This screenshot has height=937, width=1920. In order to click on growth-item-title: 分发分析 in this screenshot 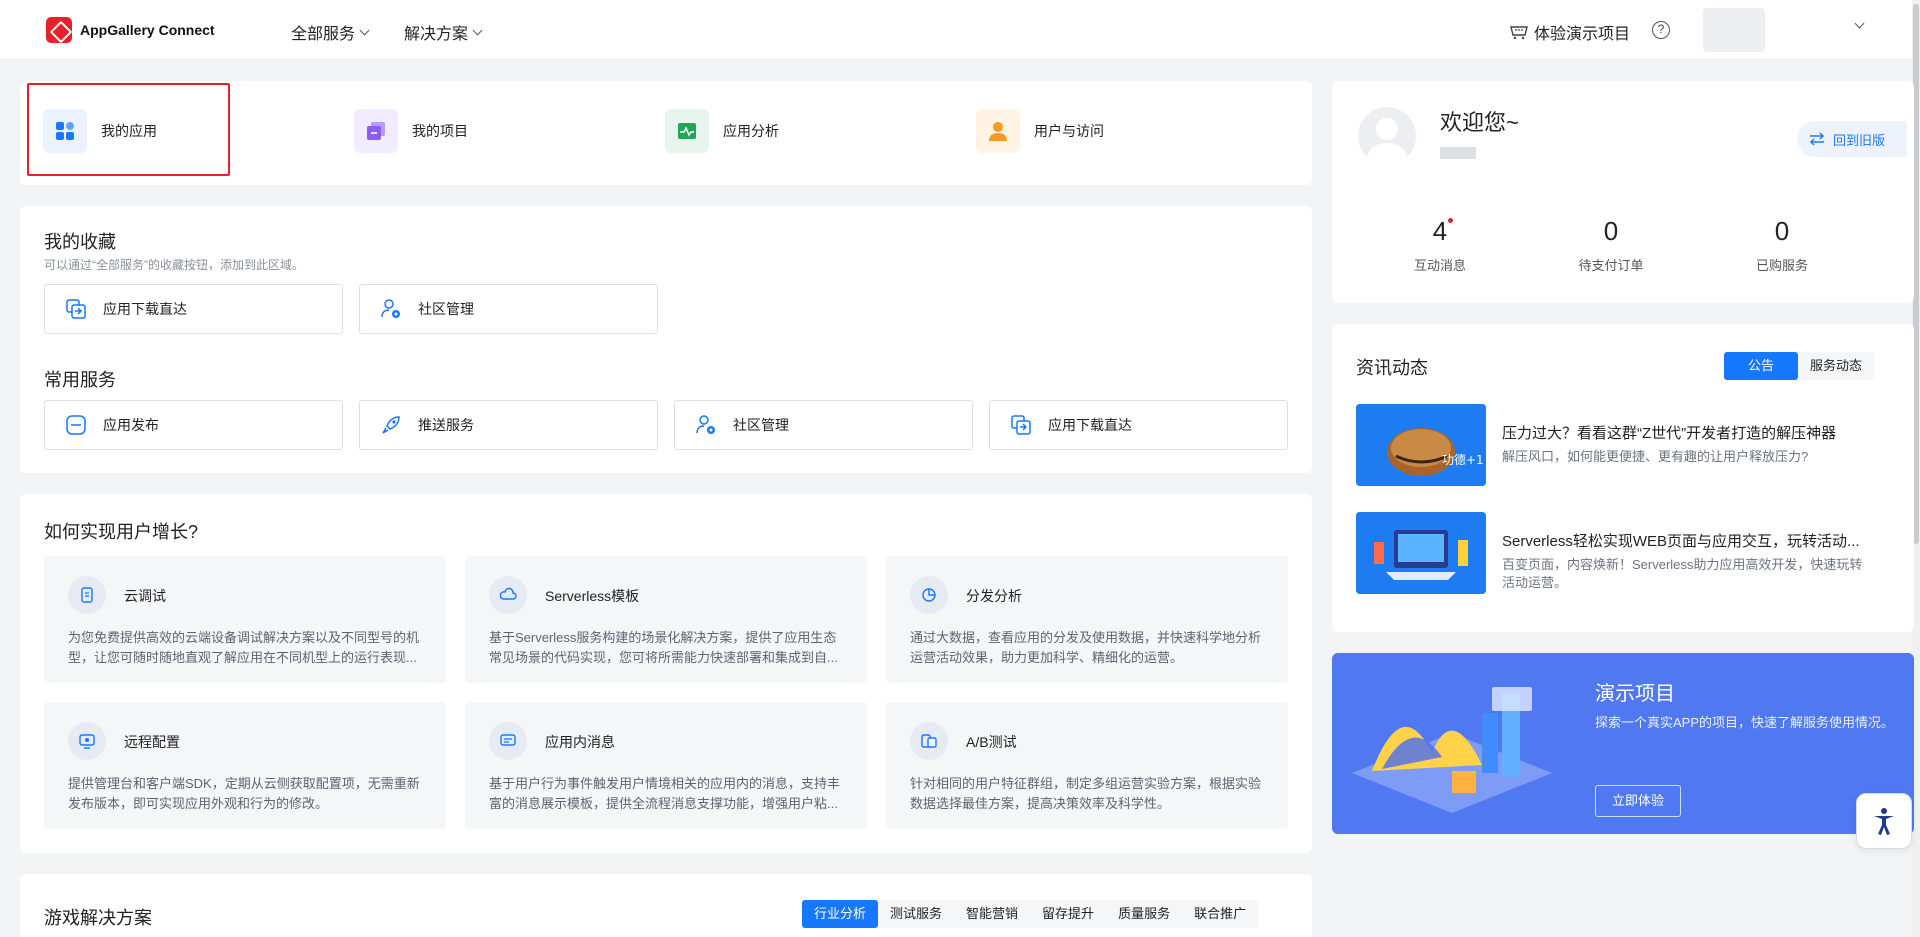, I will do `click(994, 596)`.